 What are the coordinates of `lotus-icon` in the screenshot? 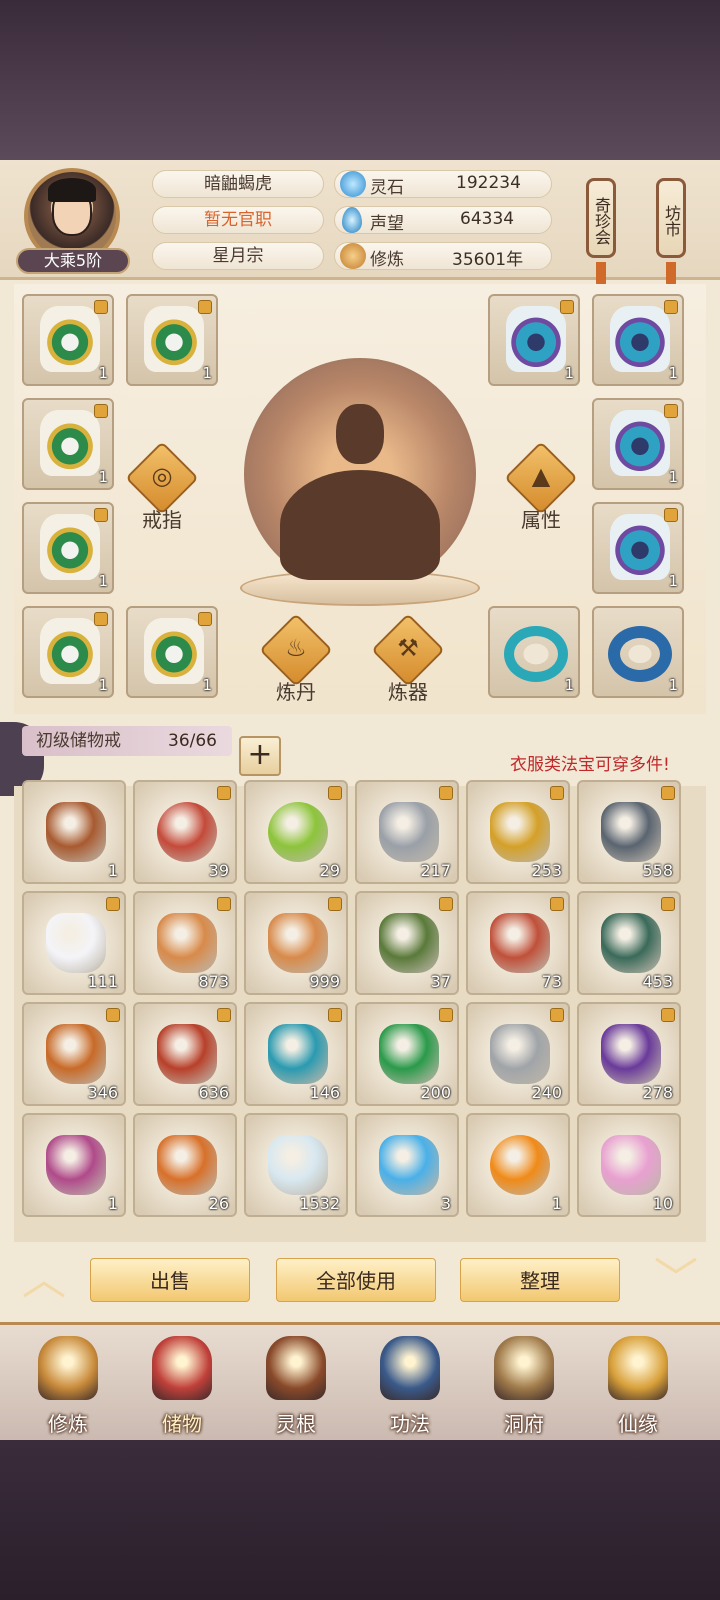 It's located at (631, 1165).